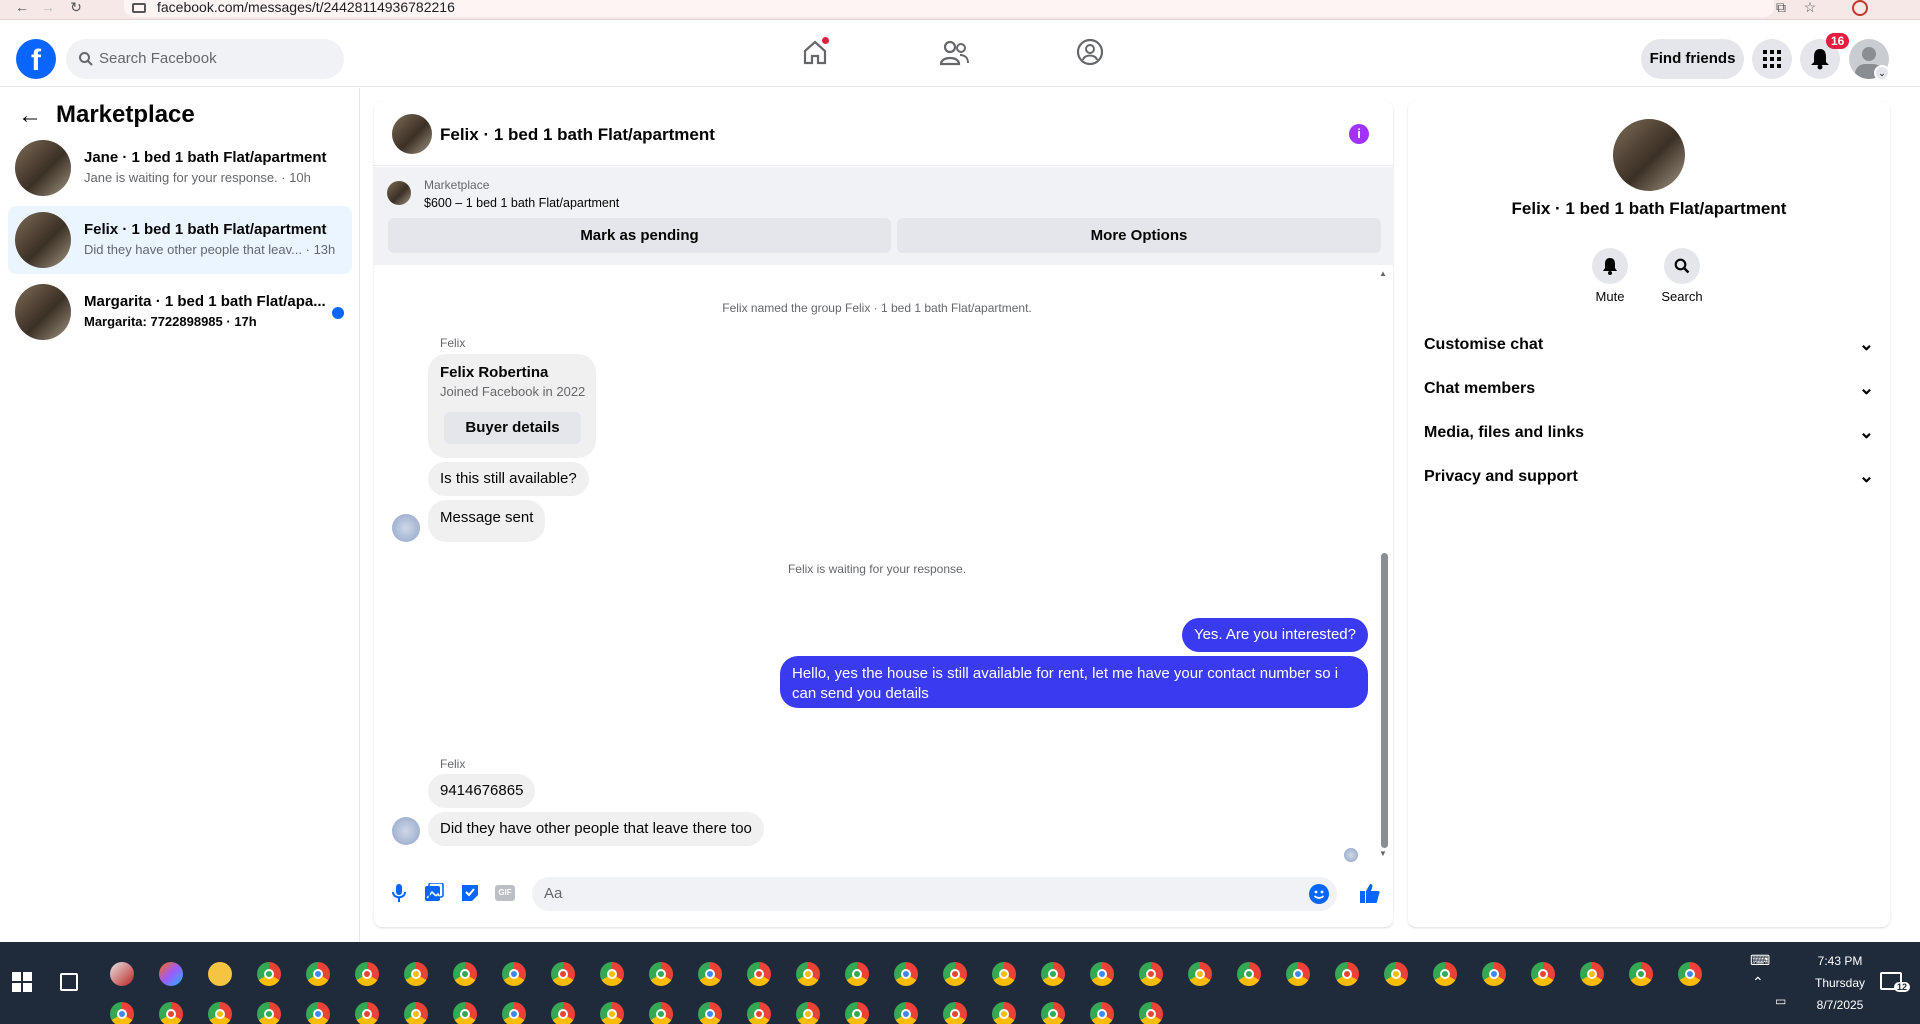  I want to click on bookmark-star-icon: ☆, so click(1810, 8).